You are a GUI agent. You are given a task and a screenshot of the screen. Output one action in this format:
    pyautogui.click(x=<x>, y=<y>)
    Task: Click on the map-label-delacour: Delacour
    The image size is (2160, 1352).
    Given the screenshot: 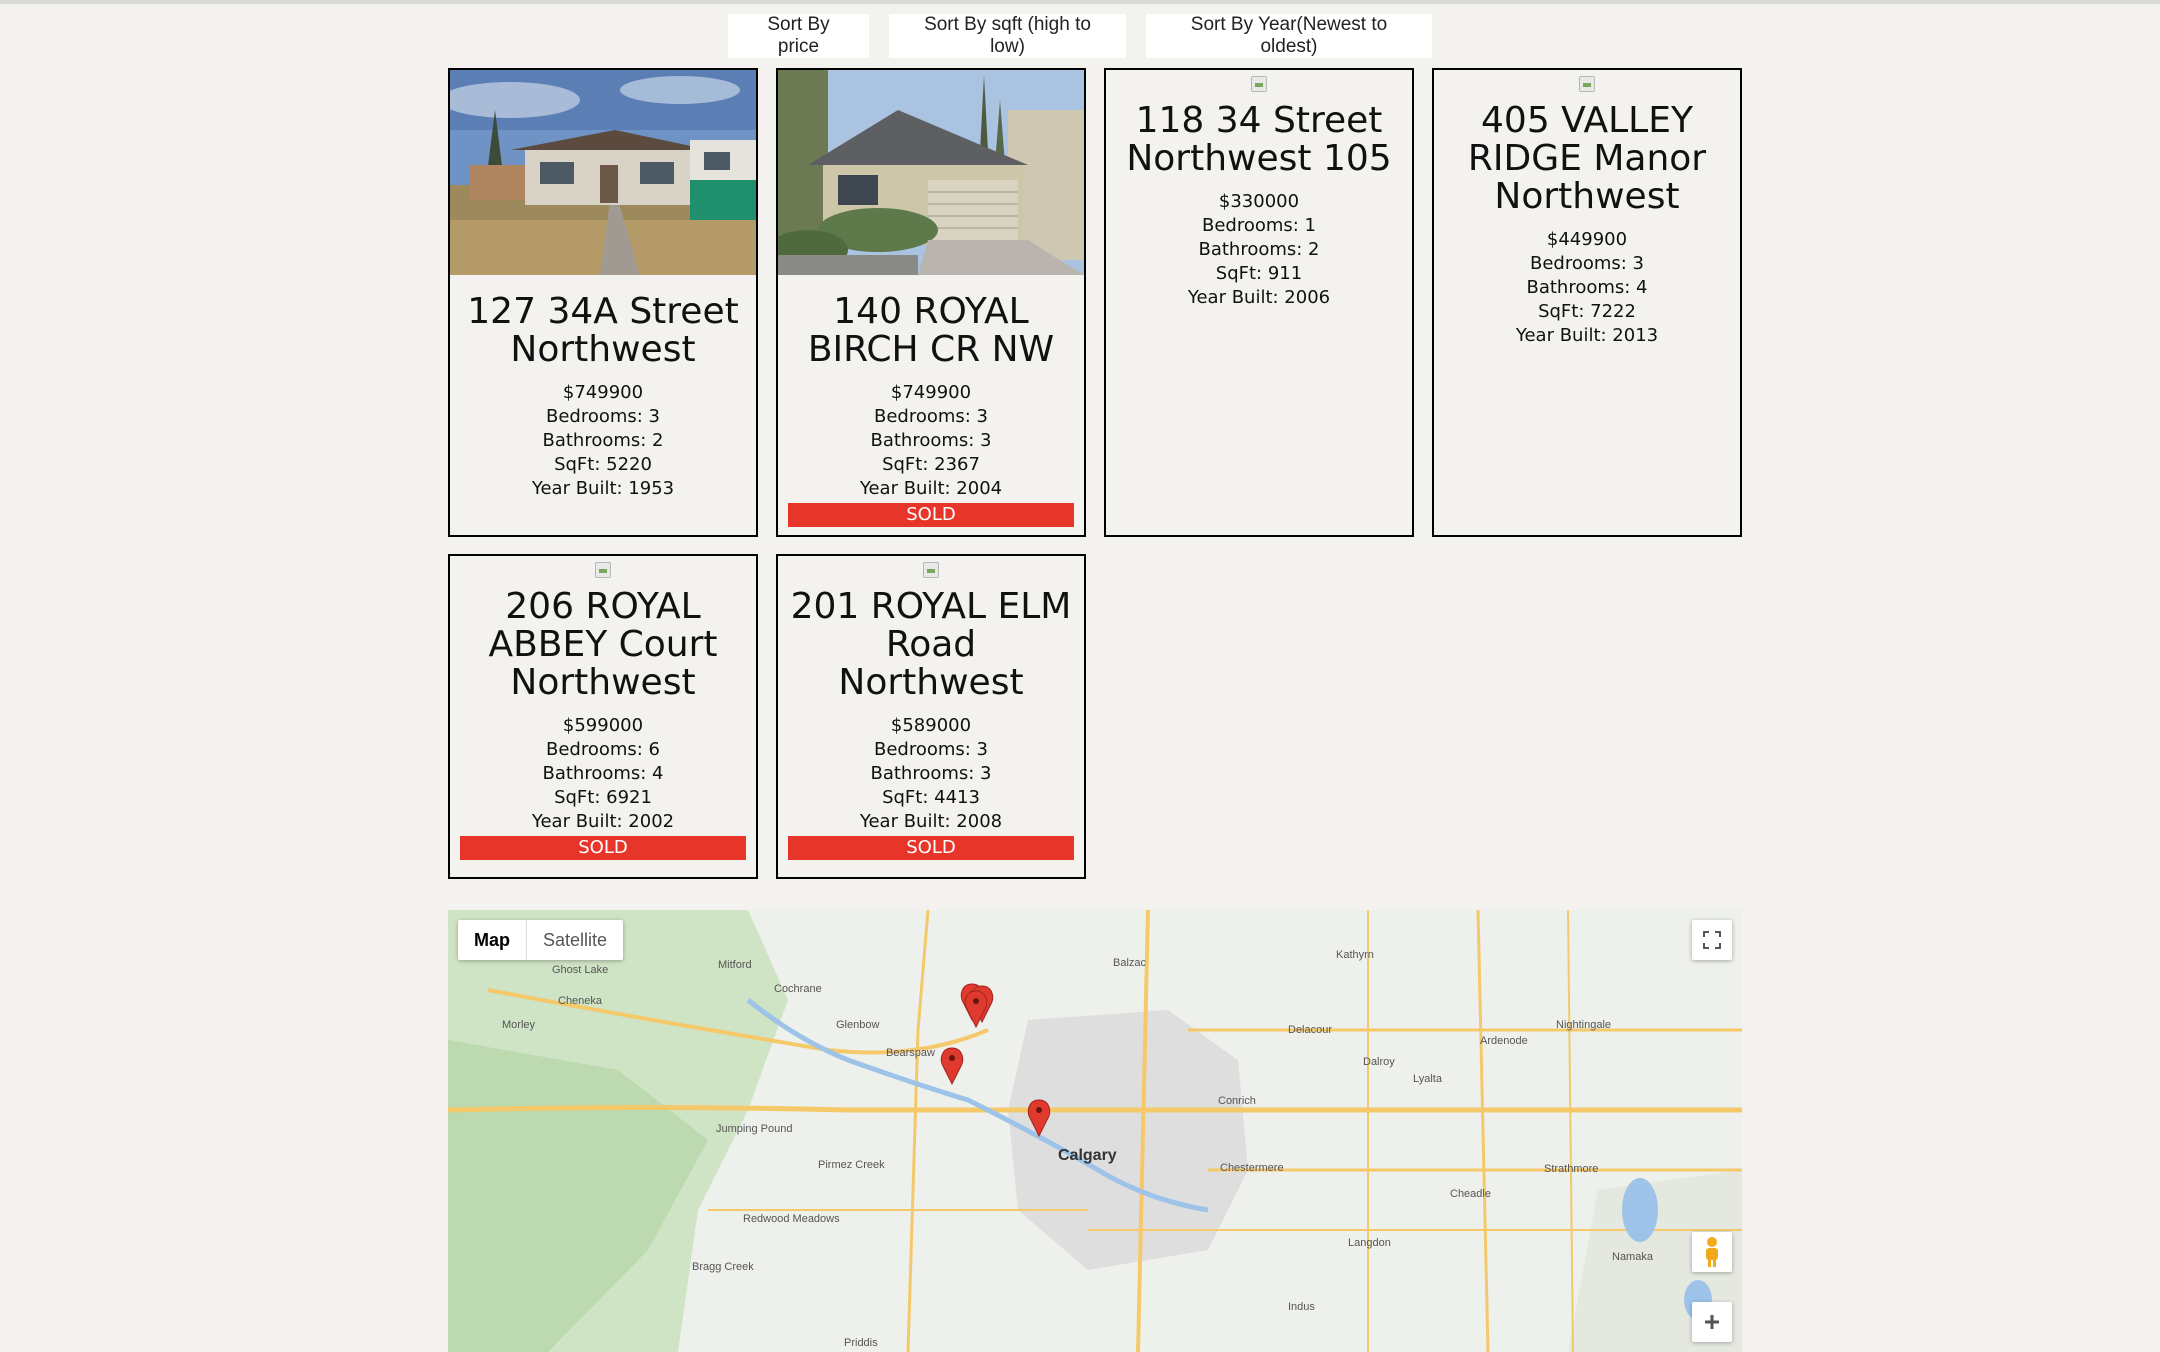 What is the action you would take?
    pyautogui.click(x=1310, y=1030)
    